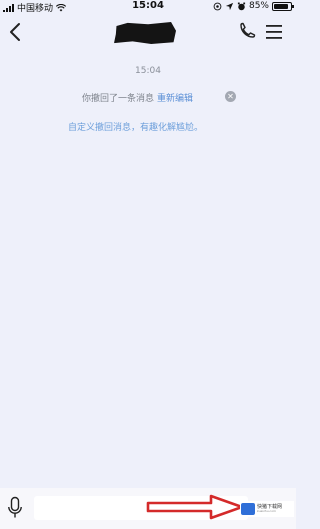 Image resolution: width=320 pixels, height=529 pixels. I want to click on navigation-arrow-icon, so click(229, 6).